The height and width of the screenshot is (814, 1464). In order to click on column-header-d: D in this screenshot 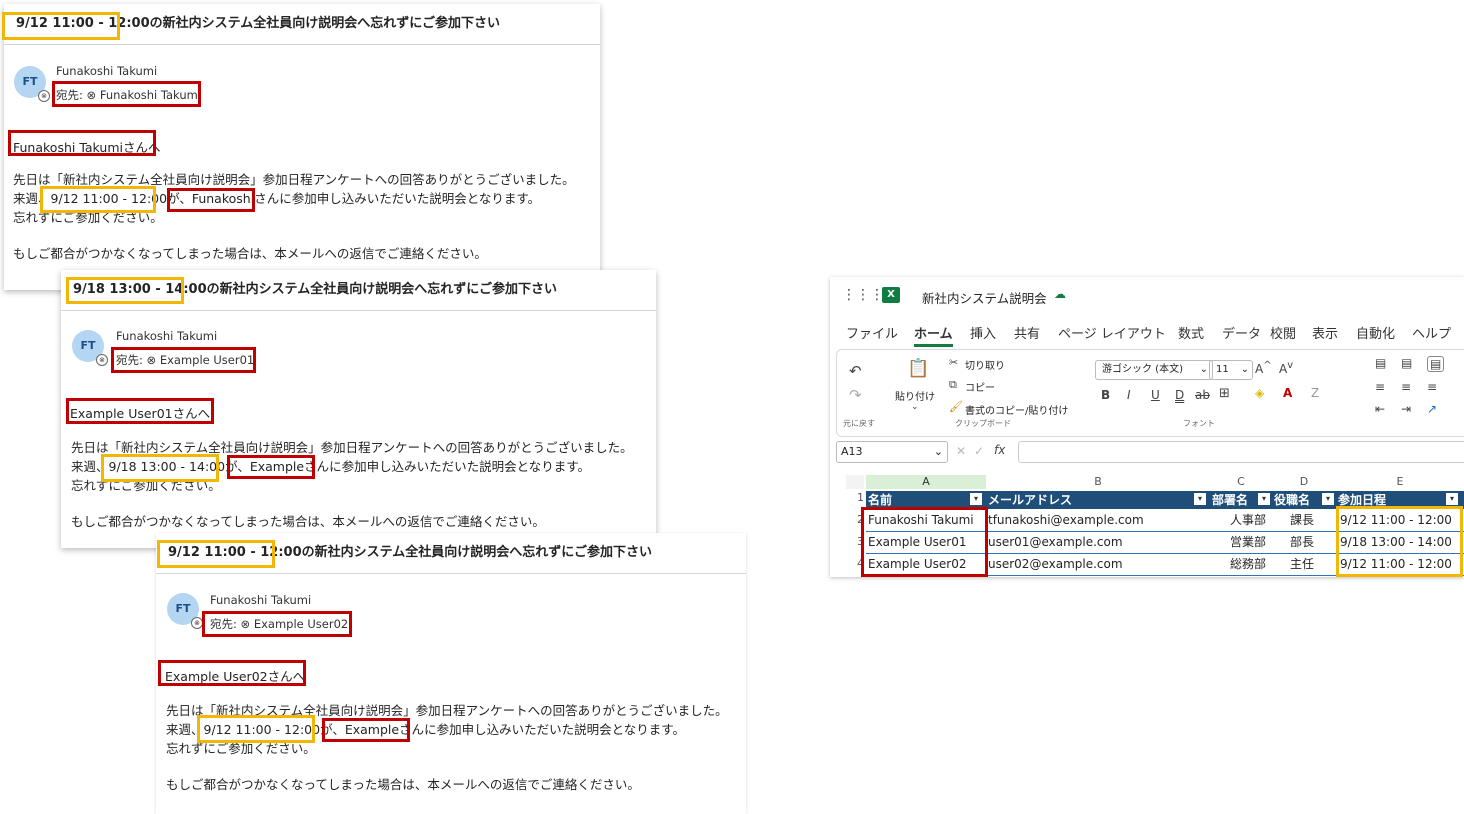, I will do `click(1304, 482)`.